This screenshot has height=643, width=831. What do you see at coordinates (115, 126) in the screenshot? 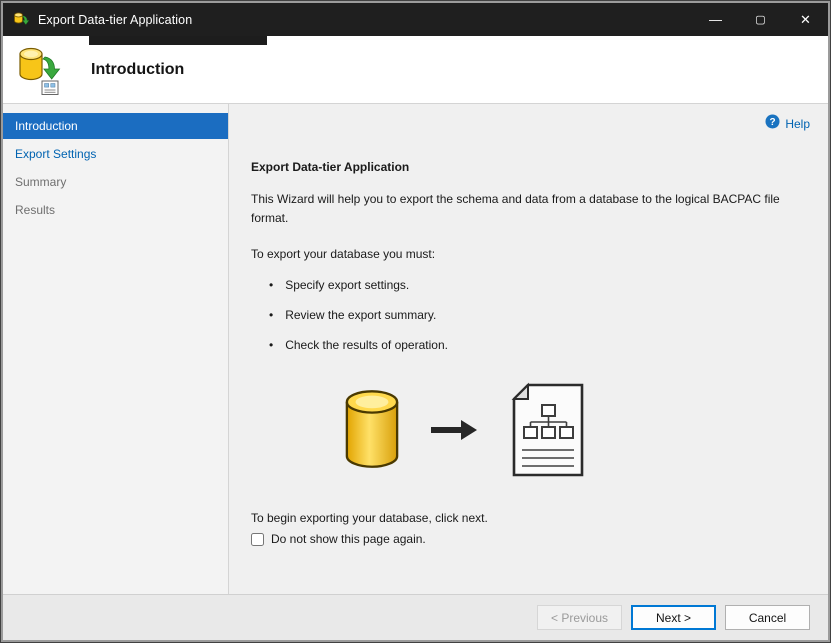
I see `sidebar-item-introduction: Introduction` at bounding box center [115, 126].